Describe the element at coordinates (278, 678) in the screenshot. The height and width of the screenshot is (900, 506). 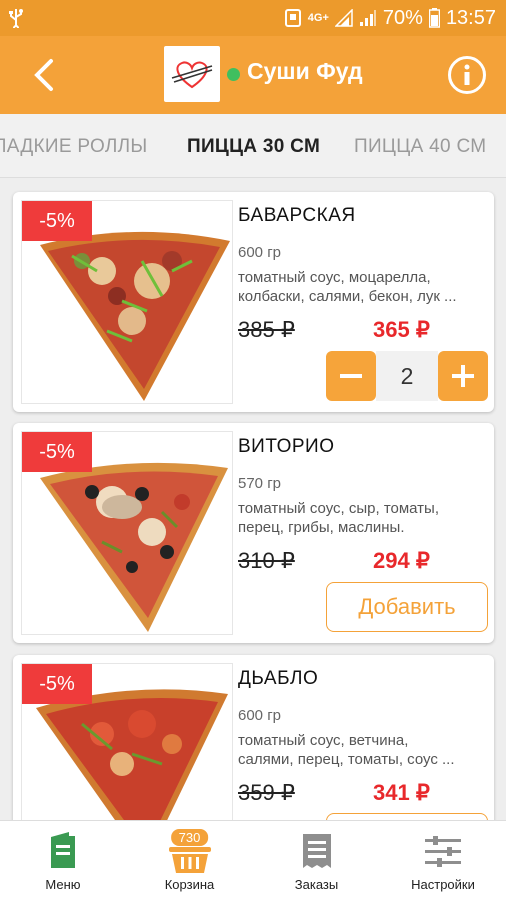
I see `product-name: ДЬАБЛО` at that location.